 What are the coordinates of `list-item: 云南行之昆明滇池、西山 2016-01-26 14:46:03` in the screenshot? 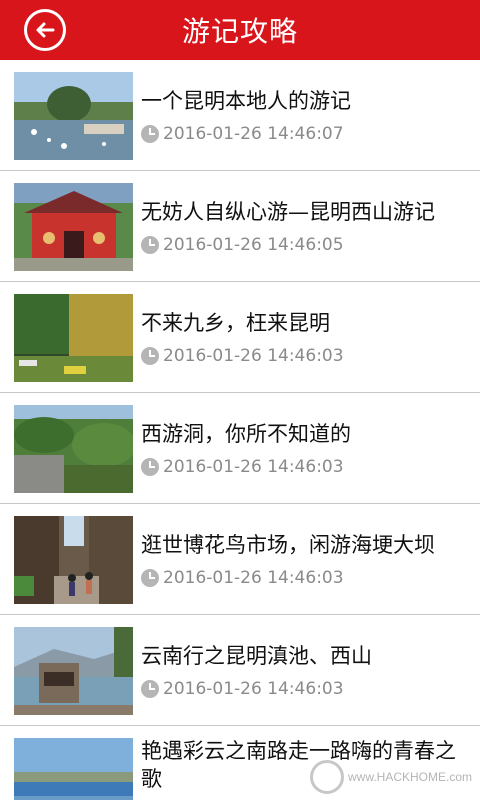 It's located at (240, 670).